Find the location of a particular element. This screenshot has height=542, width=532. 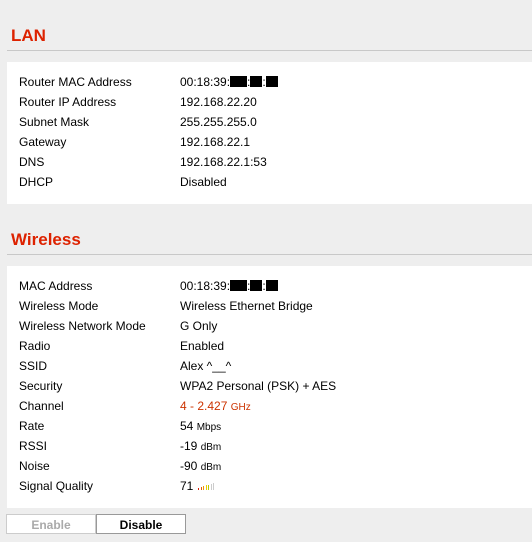

gateway-value: 192.168.22.1 is located at coordinates (215, 142).